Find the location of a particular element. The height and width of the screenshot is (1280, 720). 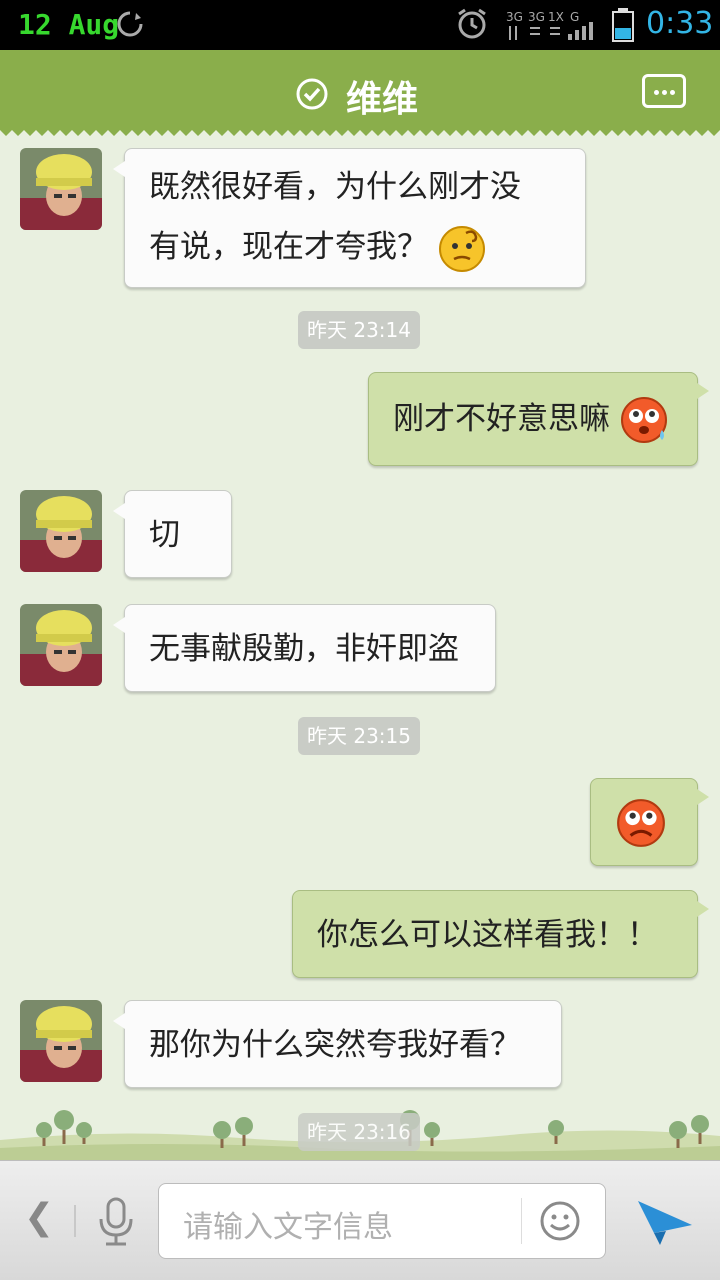

timestamp: 昨天 23:15 is located at coordinates (359, 736).